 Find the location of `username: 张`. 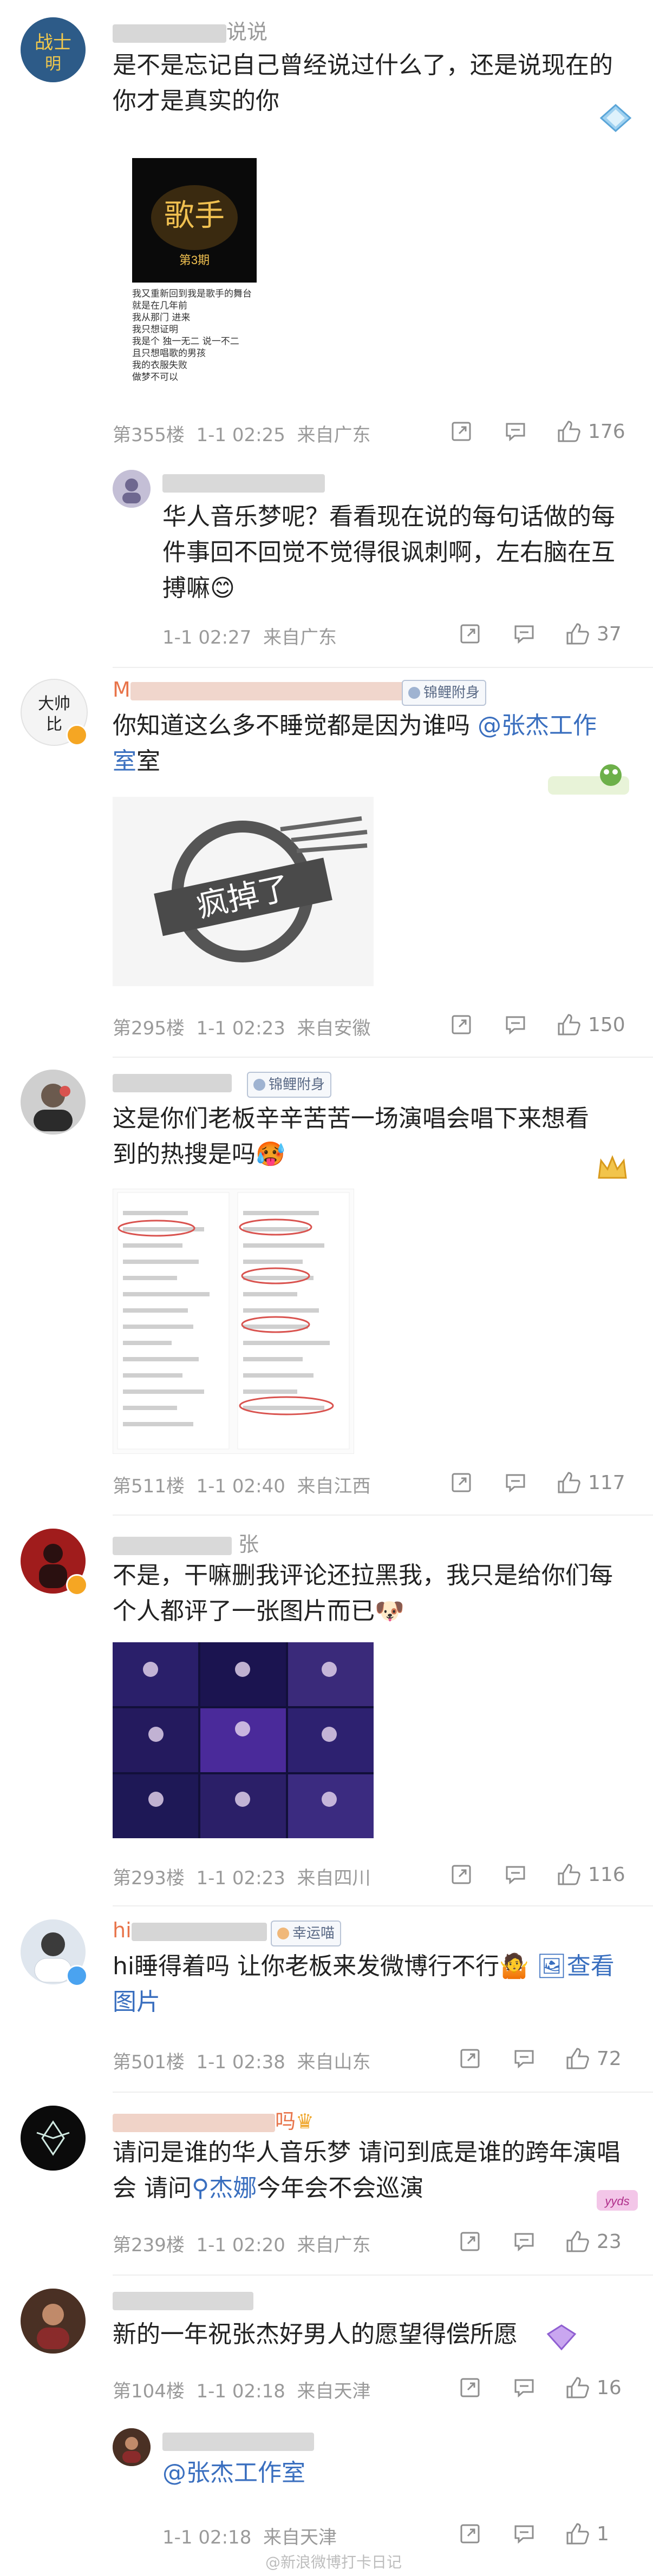

username: 张 is located at coordinates (186, 1543).